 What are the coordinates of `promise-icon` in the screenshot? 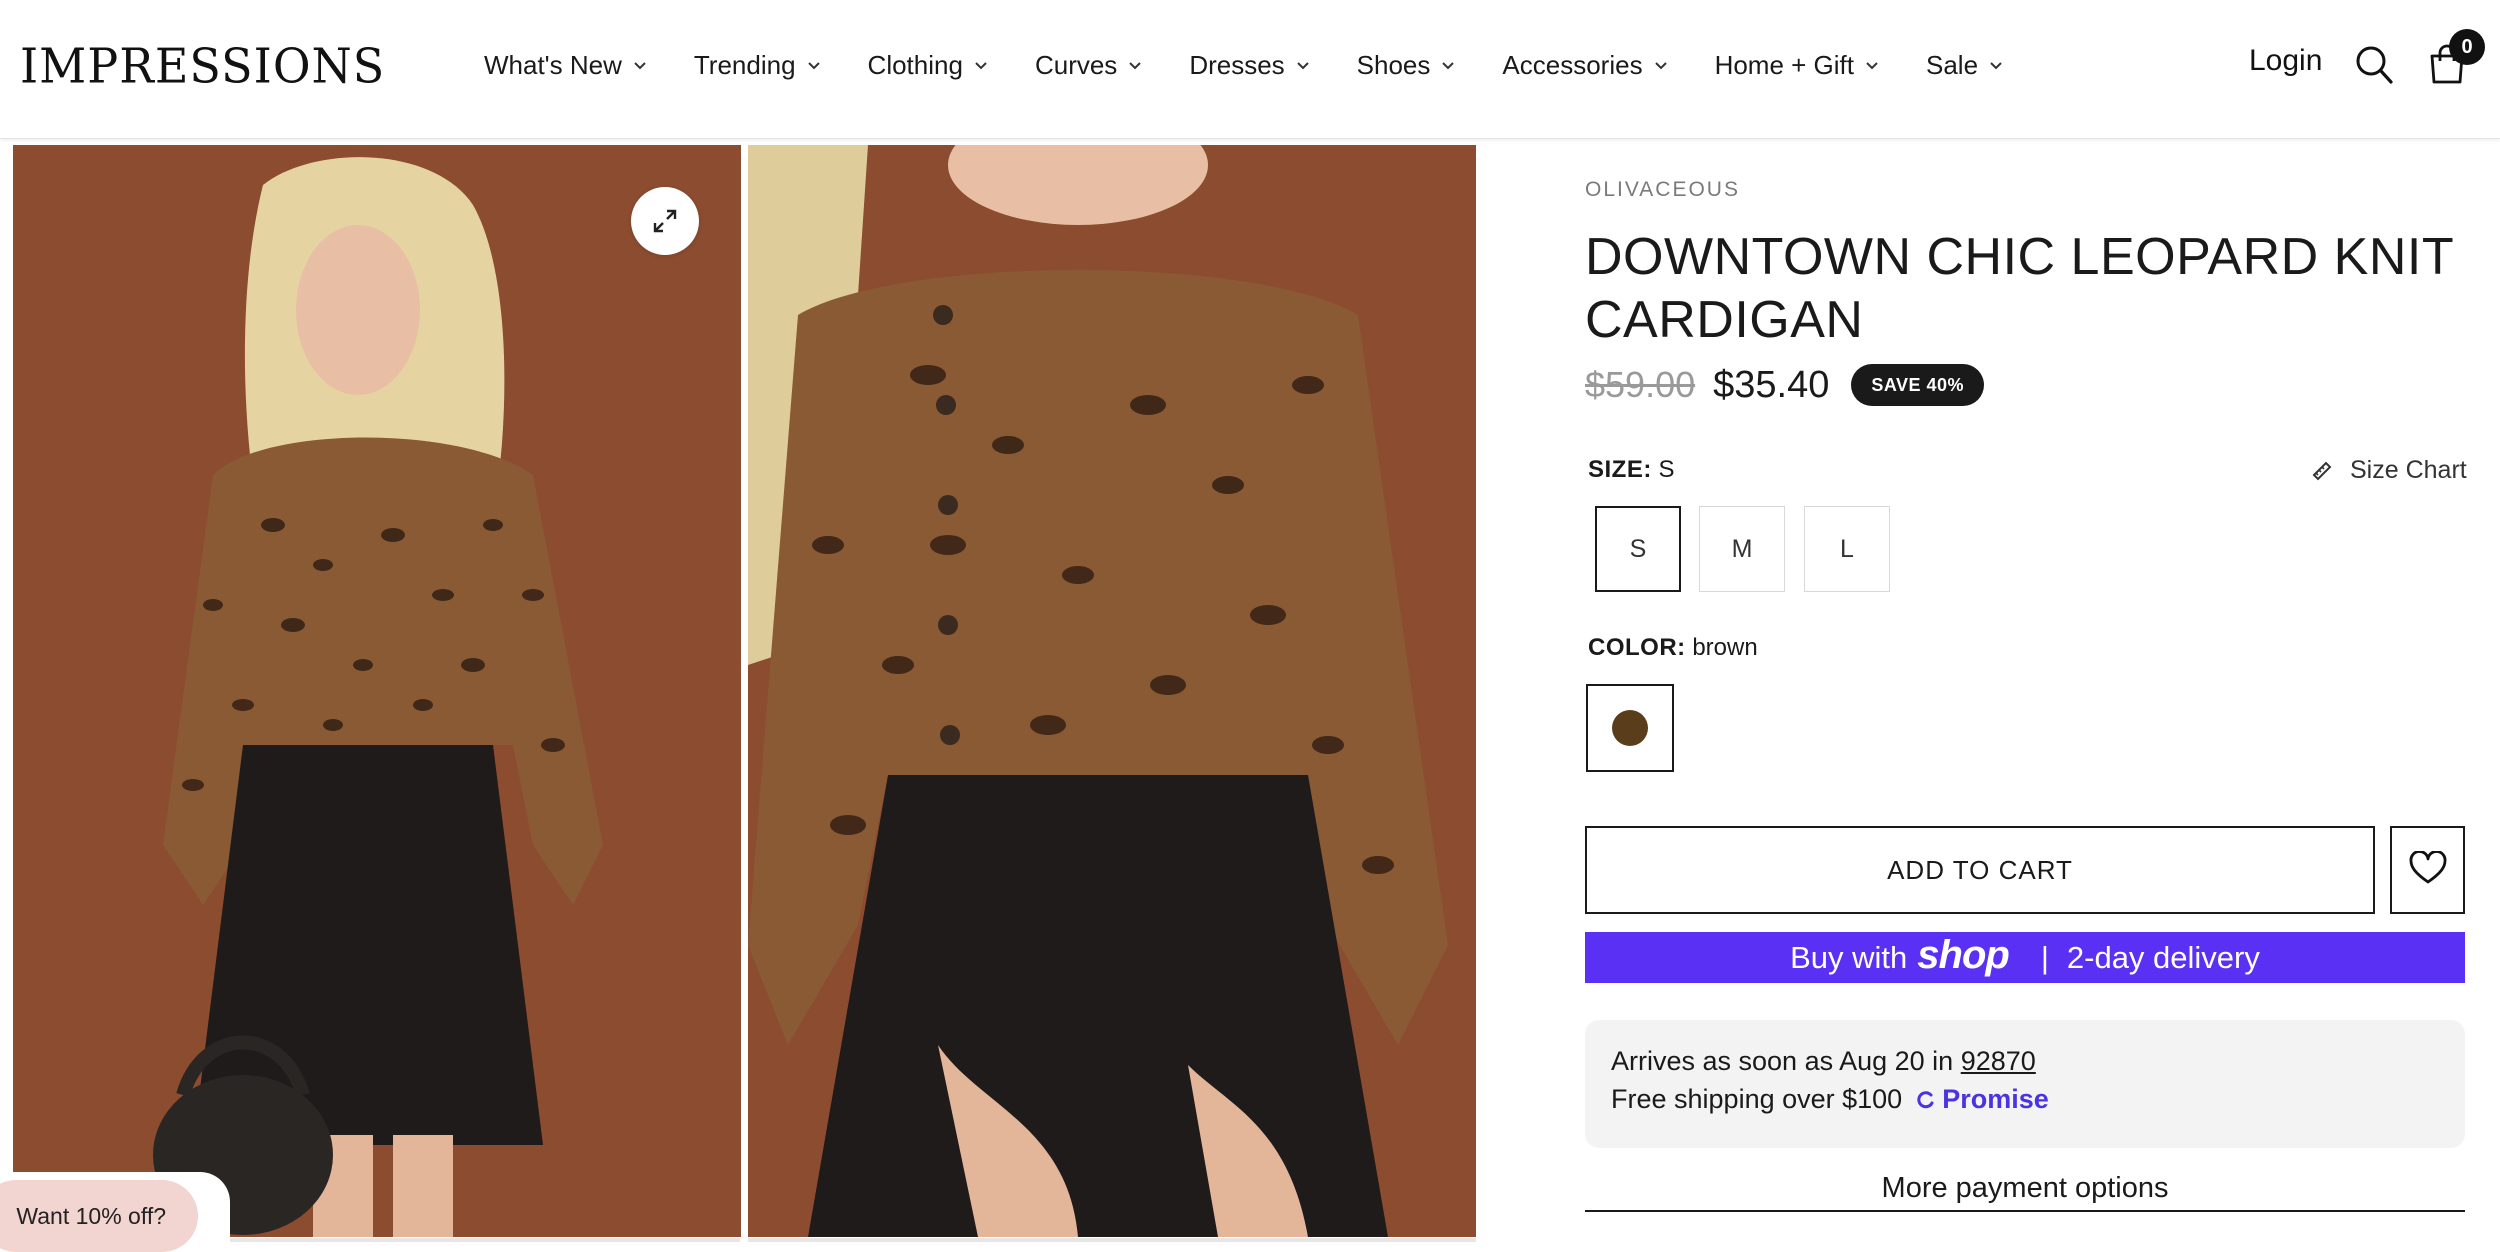 It's located at (1926, 1100).